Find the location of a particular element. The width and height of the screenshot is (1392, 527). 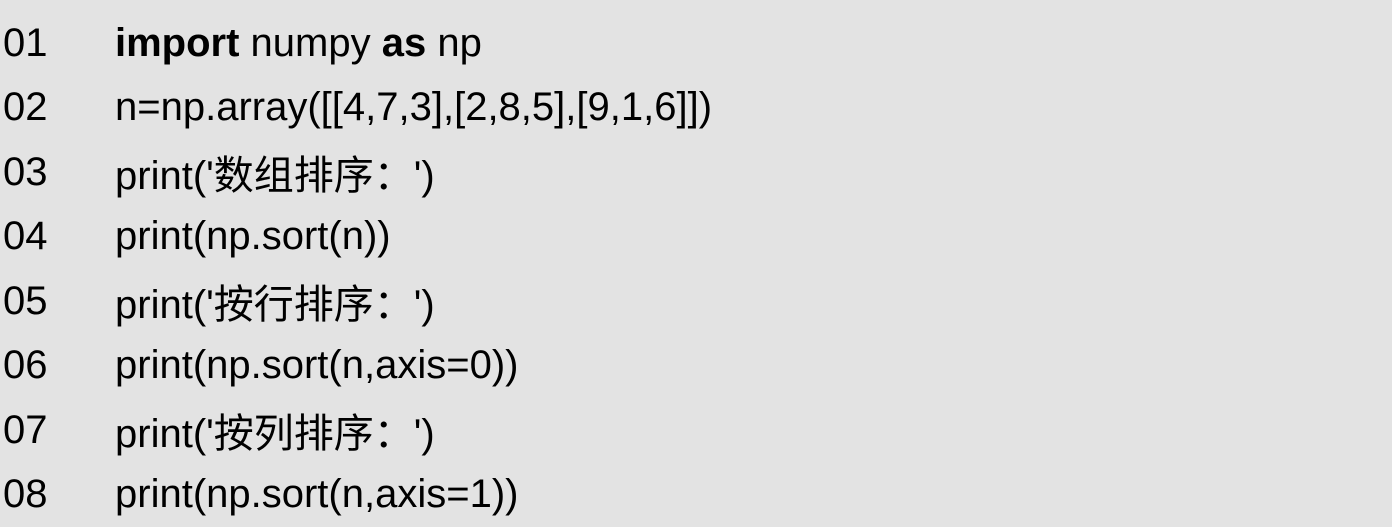

line-number: 06 is located at coordinates (57, 365).